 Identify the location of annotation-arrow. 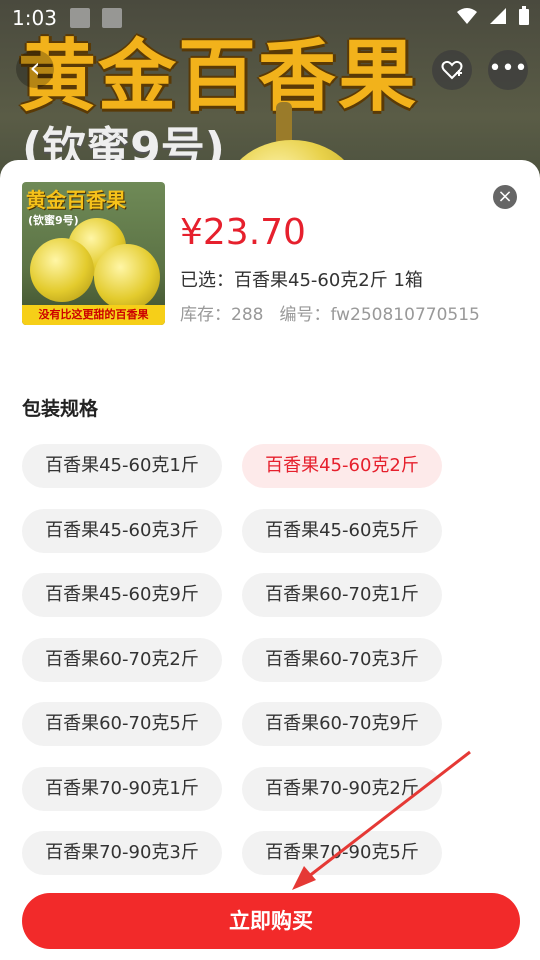
(381, 820).